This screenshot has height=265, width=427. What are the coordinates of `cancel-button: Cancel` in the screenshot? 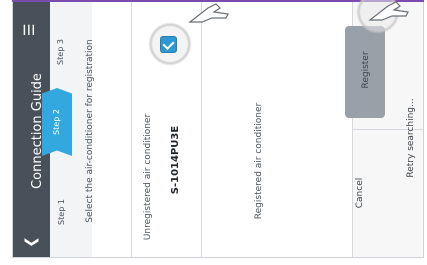 It's located at (360, 193).